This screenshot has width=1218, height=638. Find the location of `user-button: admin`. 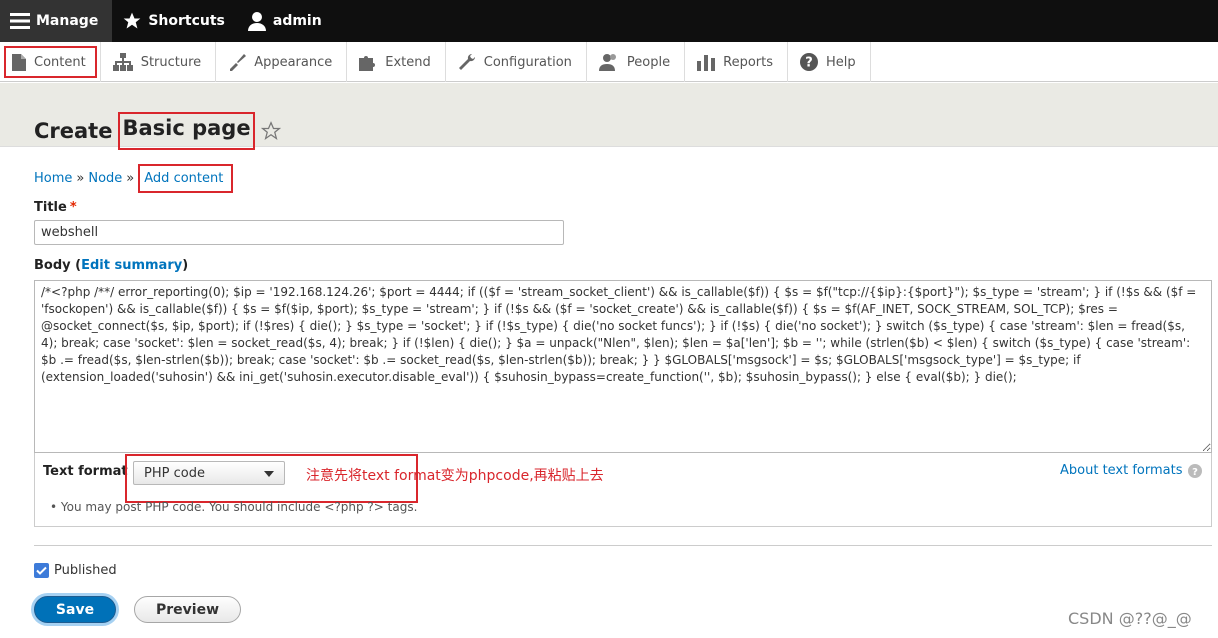

user-button: admin is located at coordinates (285, 21).